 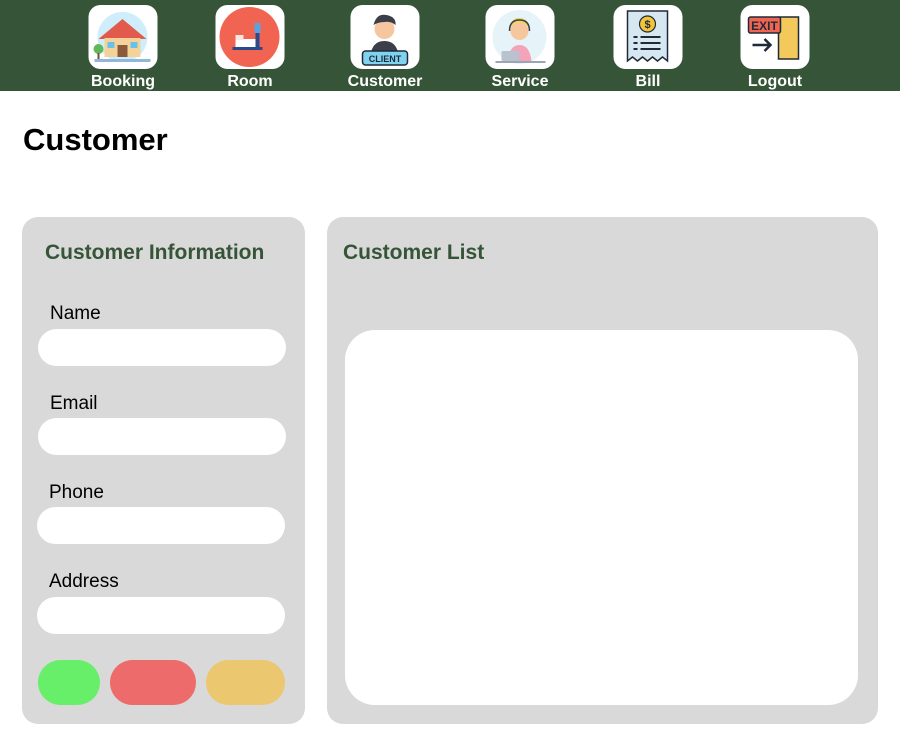 I want to click on nav-label-booking: Booking, so click(x=123, y=81).